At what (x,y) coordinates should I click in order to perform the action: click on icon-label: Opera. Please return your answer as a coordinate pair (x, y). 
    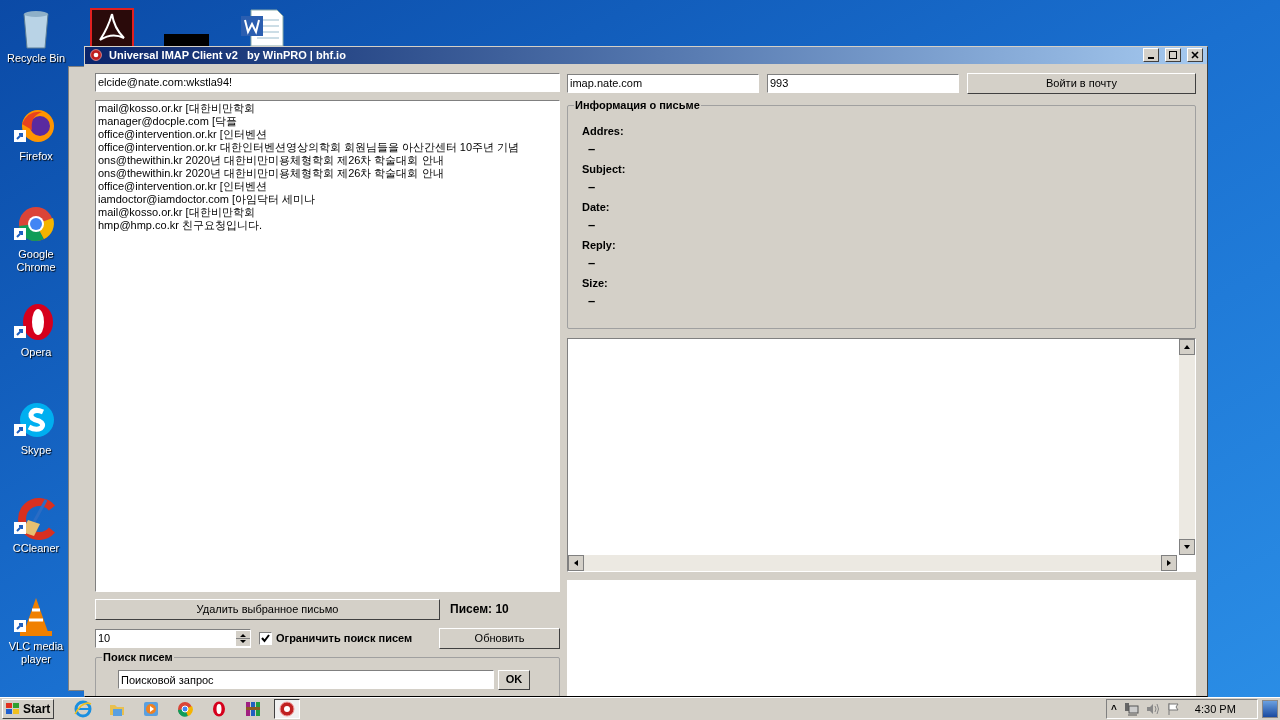
    Looking at the image, I should click on (36, 352).